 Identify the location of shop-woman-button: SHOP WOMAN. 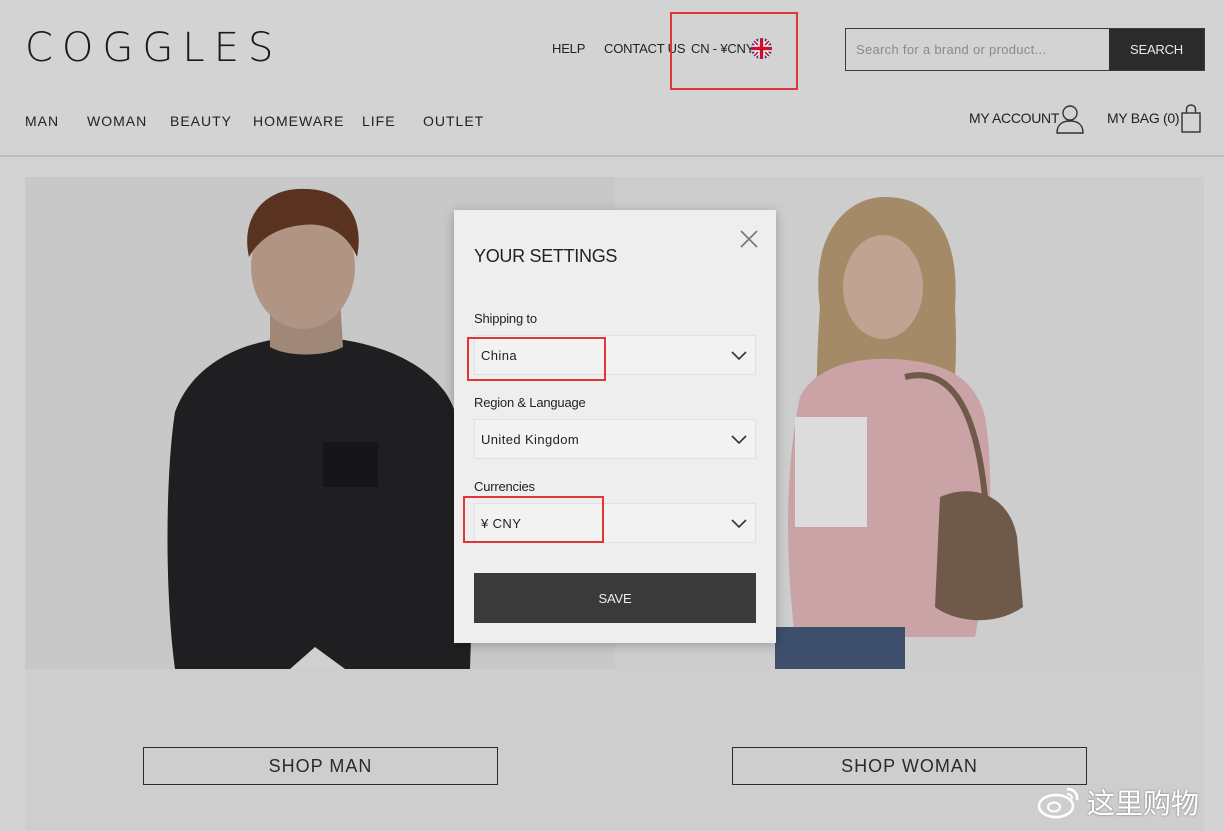
(909, 766).